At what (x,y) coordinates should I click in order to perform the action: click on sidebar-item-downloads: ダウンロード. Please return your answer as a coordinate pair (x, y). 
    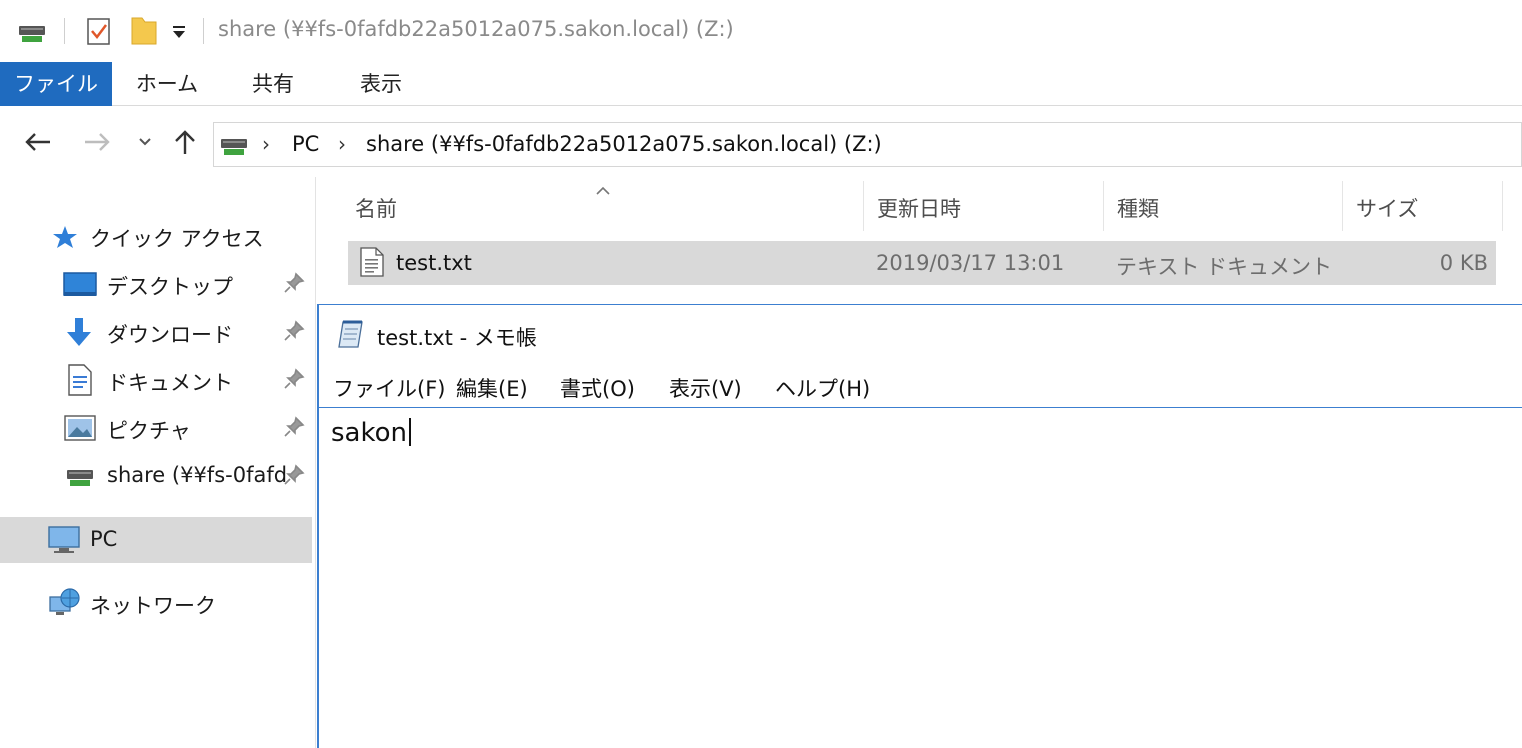
    Looking at the image, I should click on (156, 332).